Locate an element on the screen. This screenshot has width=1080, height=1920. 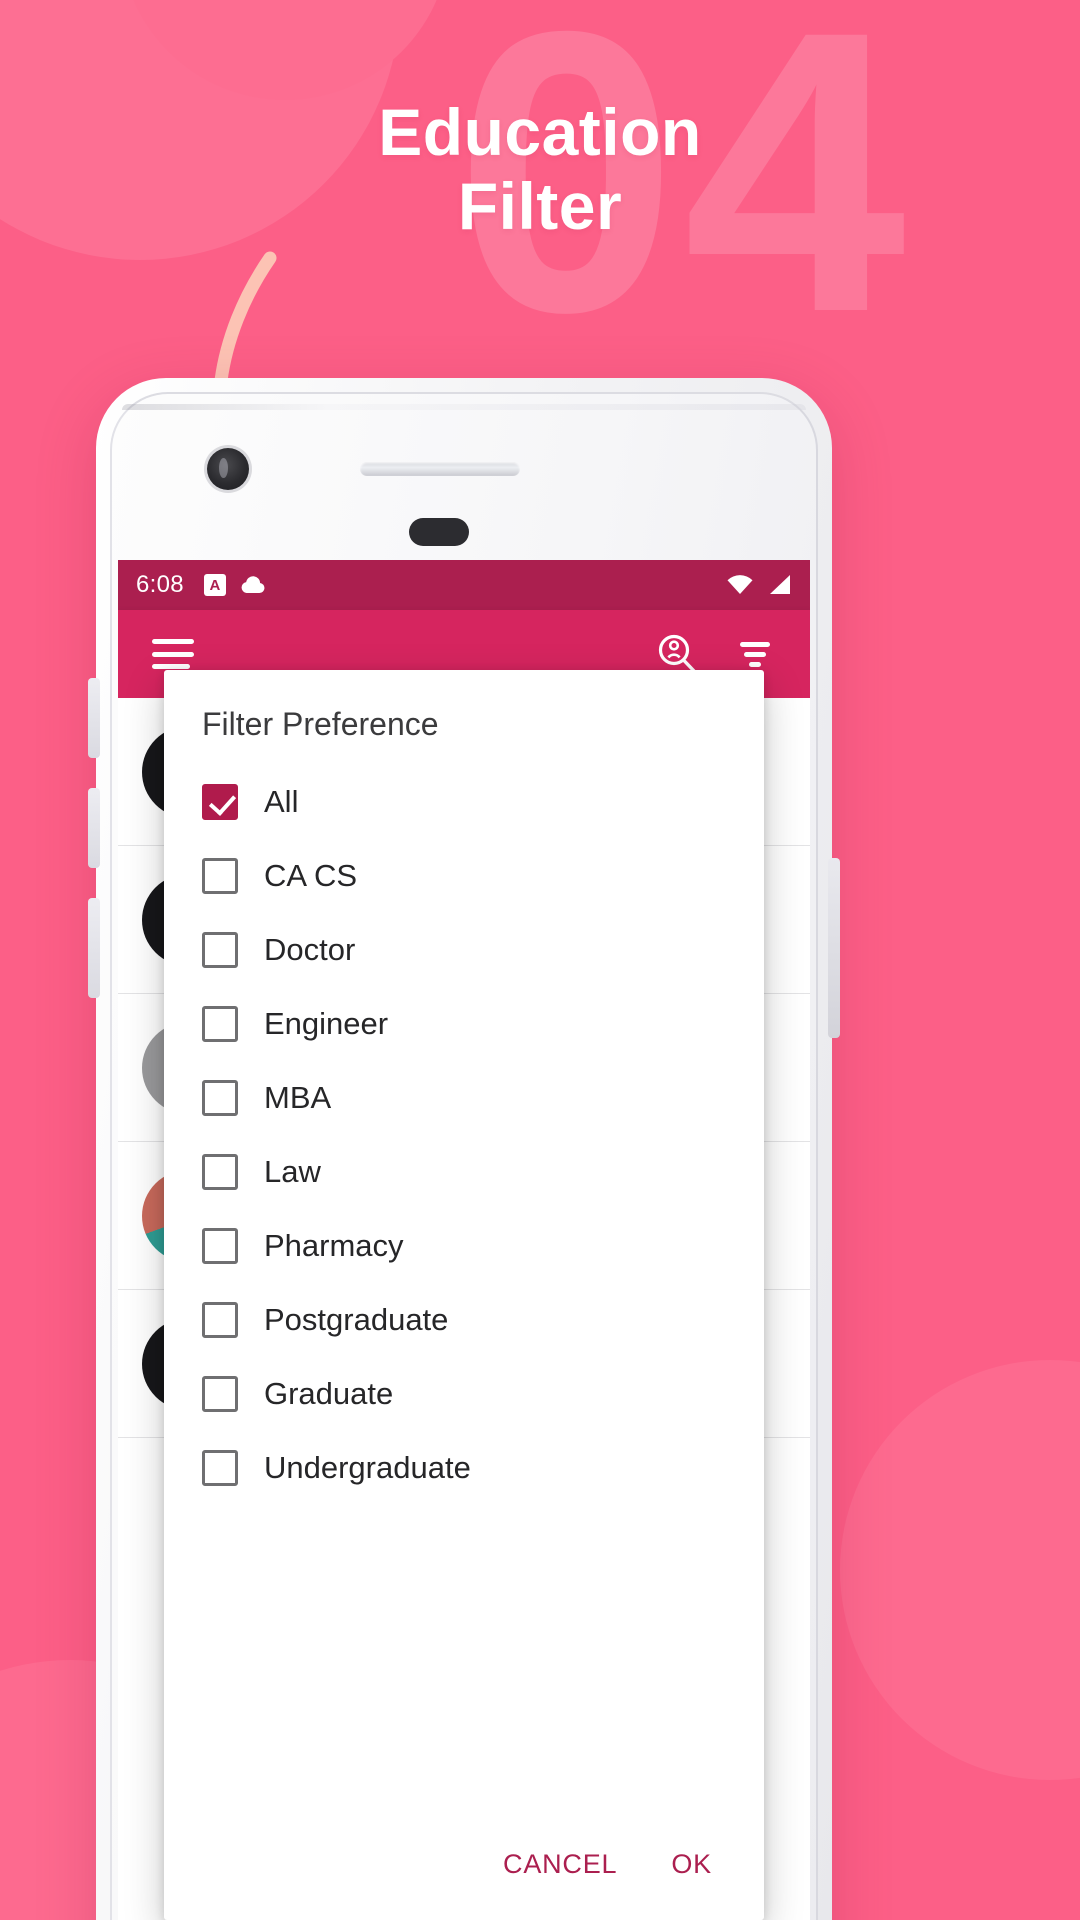
filter-option-label: Postgraduate is located at coordinates (356, 1319).